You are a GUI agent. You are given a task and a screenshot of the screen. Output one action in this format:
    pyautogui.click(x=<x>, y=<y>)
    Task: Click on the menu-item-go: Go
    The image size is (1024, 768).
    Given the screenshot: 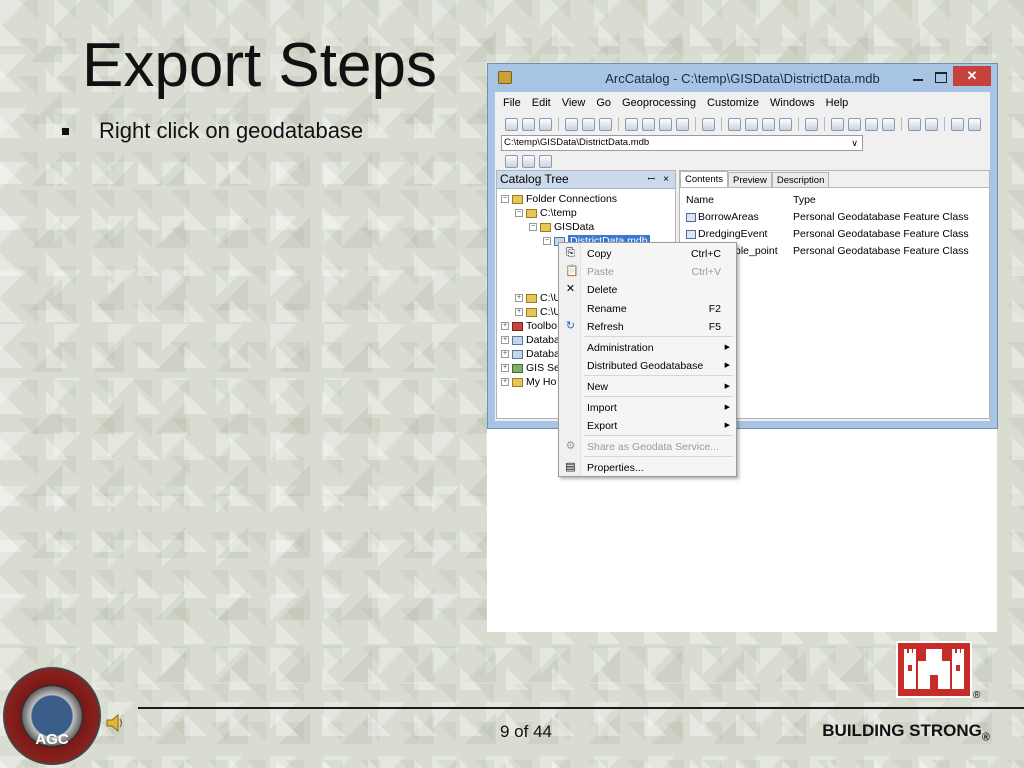 What is the action you would take?
    pyautogui.click(x=603, y=103)
    